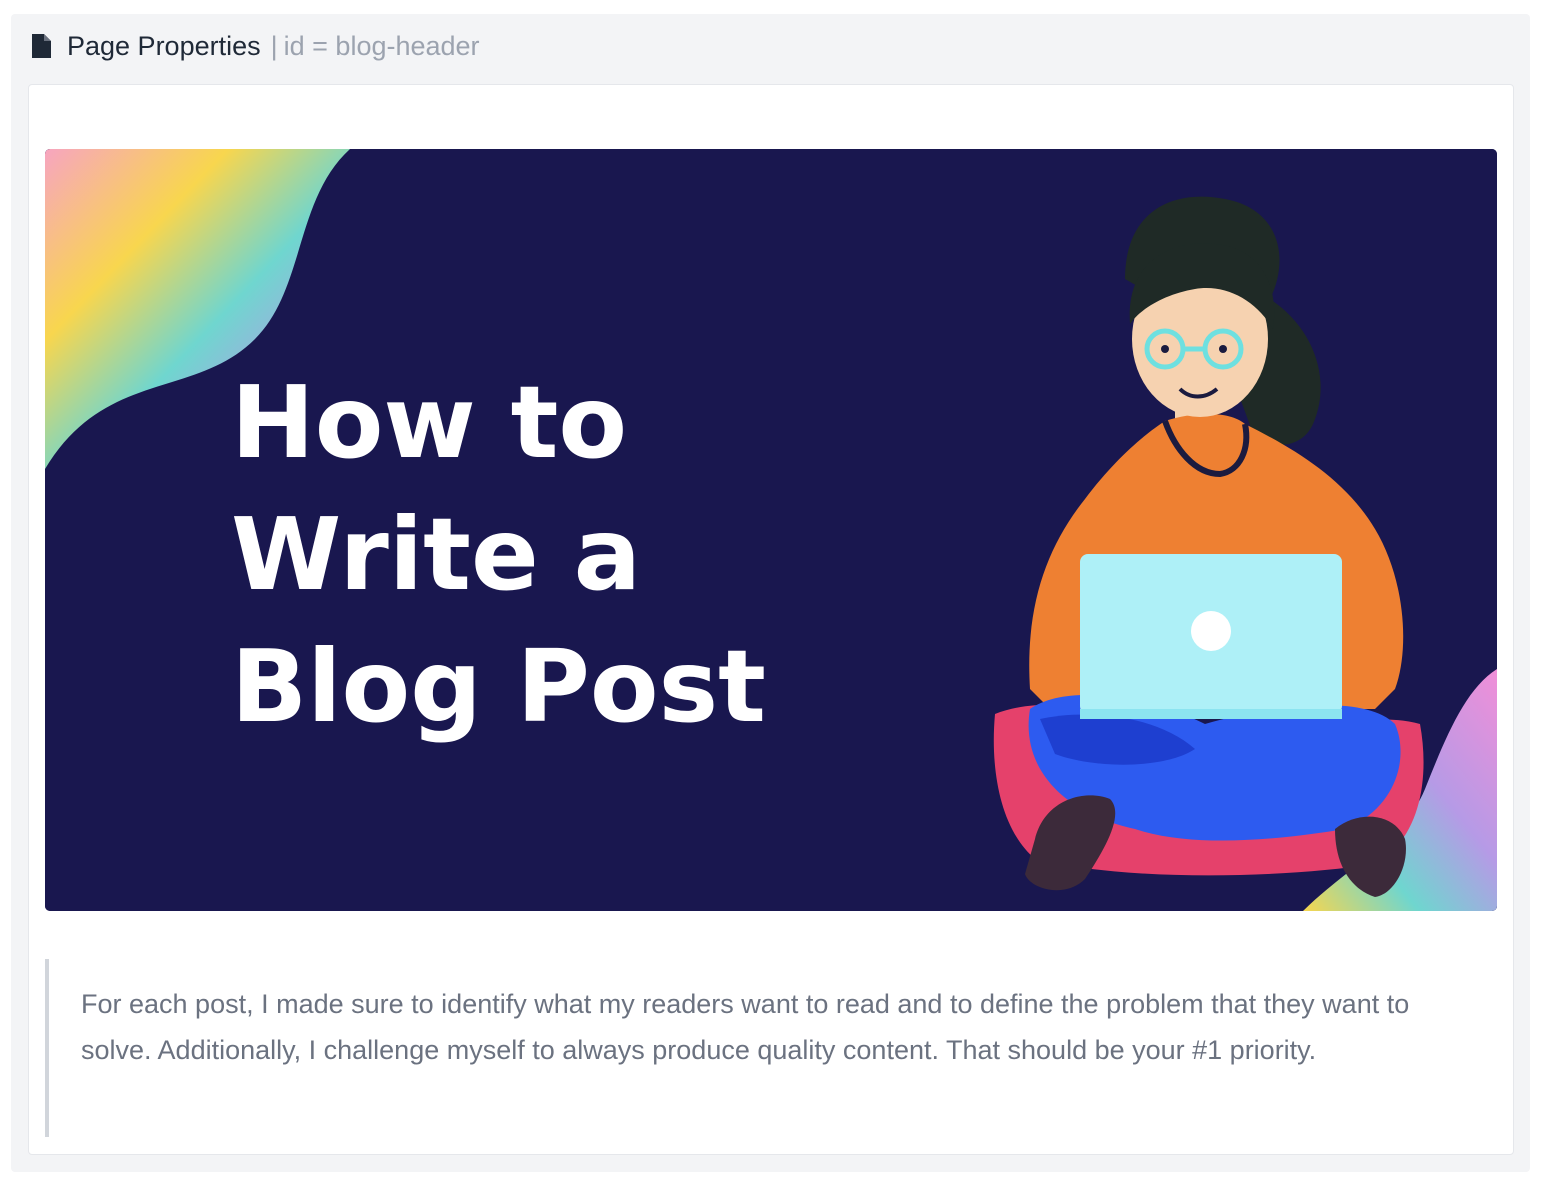  What do you see at coordinates (436, 554) in the screenshot?
I see `banner-title-line-2: Write a` at bounding box center [436, 554].